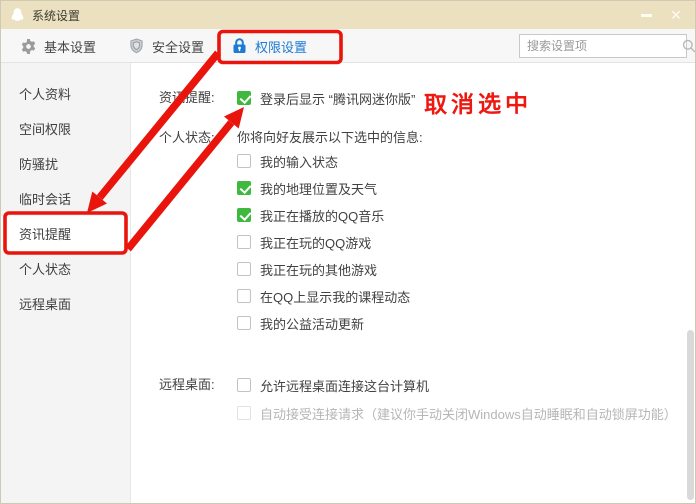 The height and width of the screenshot is (504, 696). I want to click on checkbox-label: 自动接受连接请求（建议你手动关闭Windows自动睡眠和自动锁屏功能）, so click(468, 414).